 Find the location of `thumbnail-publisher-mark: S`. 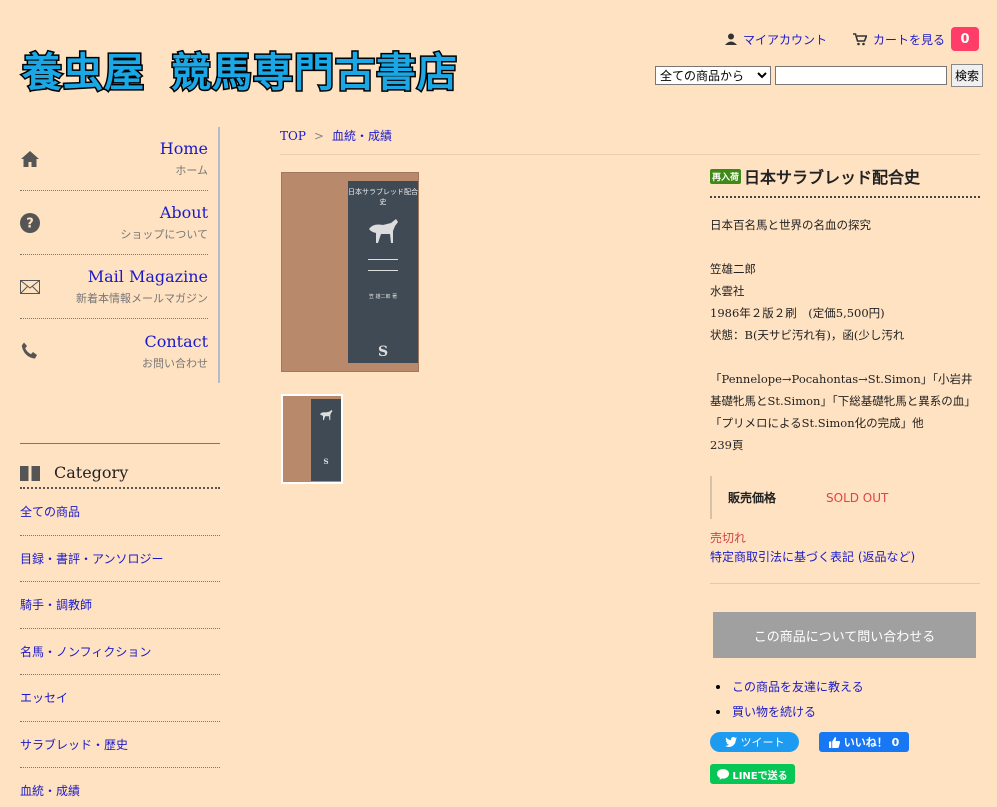

thumbnail-publisher-mark: S is located at coordinates (326, 461).